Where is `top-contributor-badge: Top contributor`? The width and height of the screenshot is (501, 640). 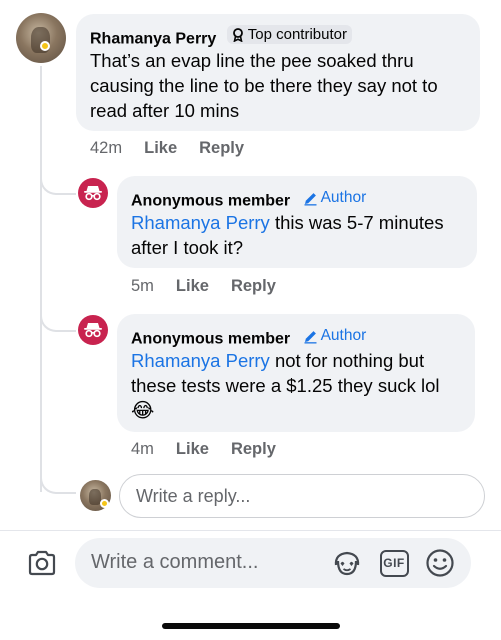
top-contributor-badge: Top contributor is located at coordinates (289, 34).